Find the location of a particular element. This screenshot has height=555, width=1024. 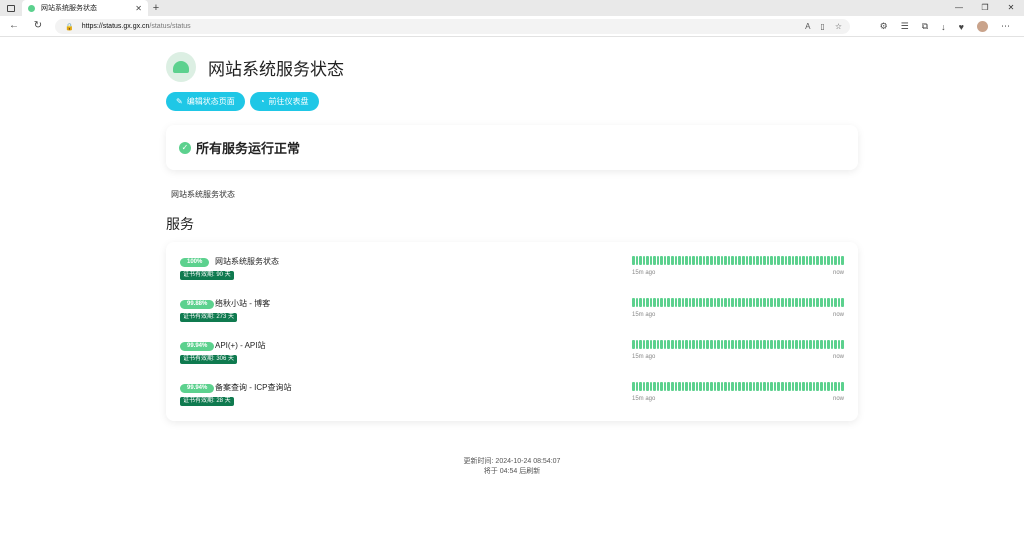

uptime-badge: 99.88% is located at coordinates (197, 304).